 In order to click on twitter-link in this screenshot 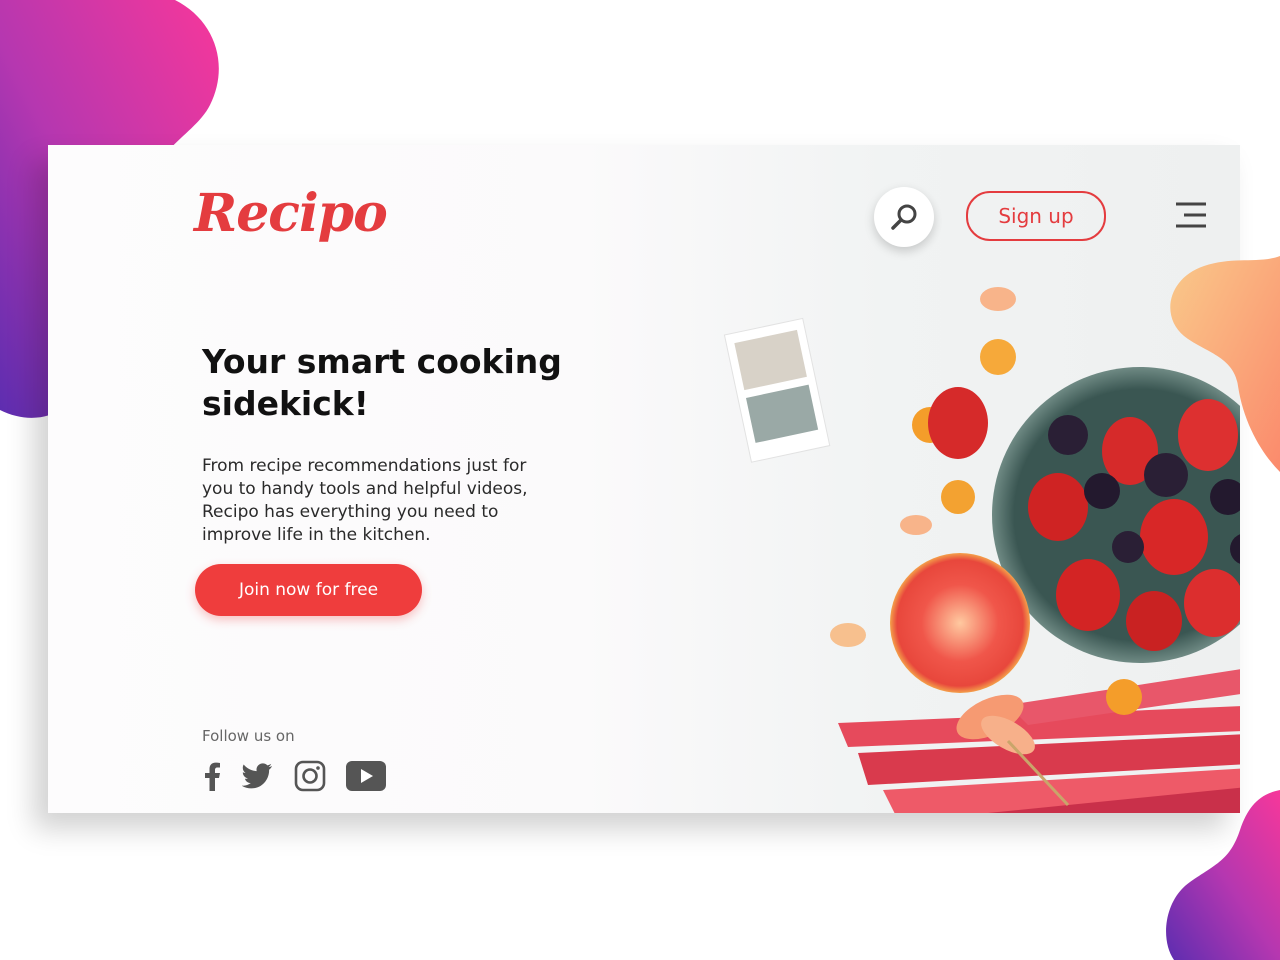, I will do `click(257, 778)`.